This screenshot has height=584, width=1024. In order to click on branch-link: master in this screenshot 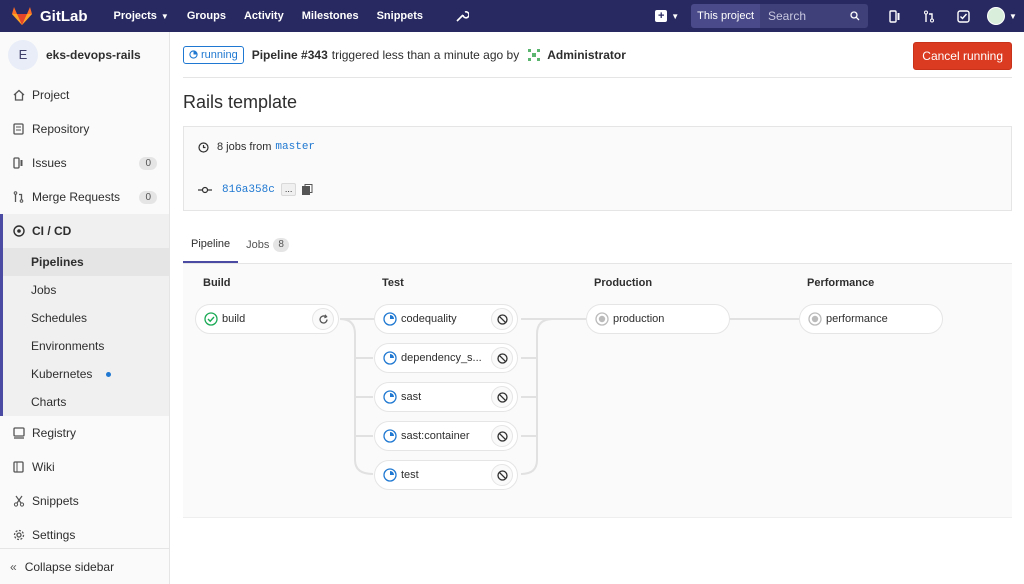, I will do `click(295, 147)`.